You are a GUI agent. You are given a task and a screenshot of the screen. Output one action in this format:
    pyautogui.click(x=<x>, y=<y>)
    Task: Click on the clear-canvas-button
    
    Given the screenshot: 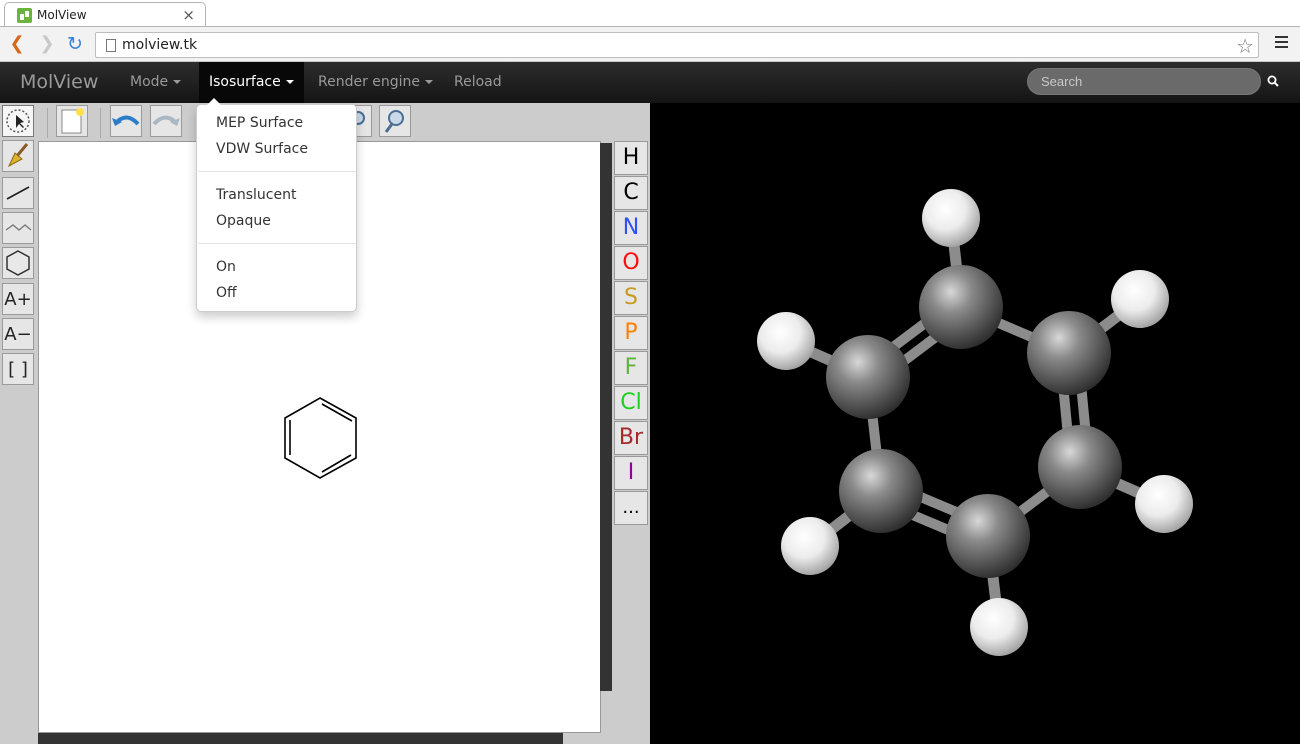 What is the action you would take?
    pyautogui.click(x=72, y=121)
    